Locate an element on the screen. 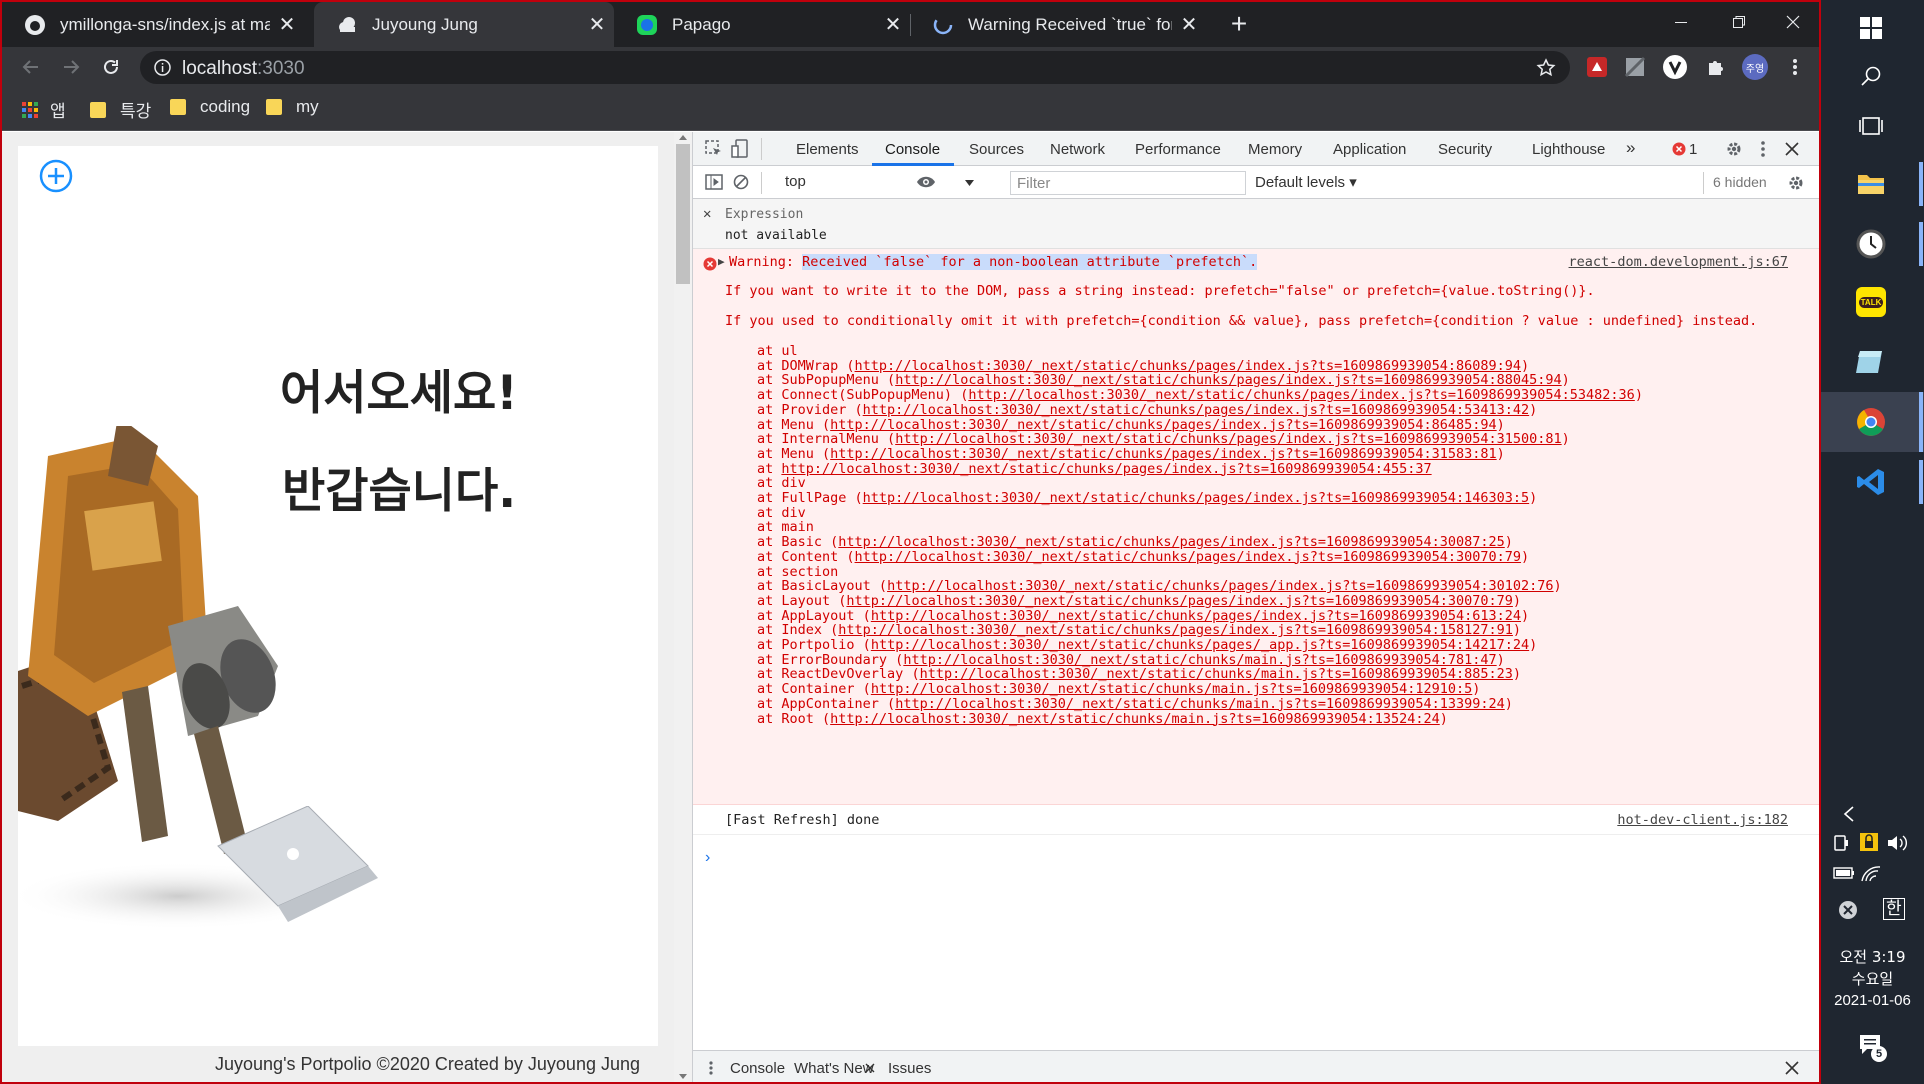 This screenshot has height=1084, width=1924. chrome-menu-button is located at coordinates (1795, 67).